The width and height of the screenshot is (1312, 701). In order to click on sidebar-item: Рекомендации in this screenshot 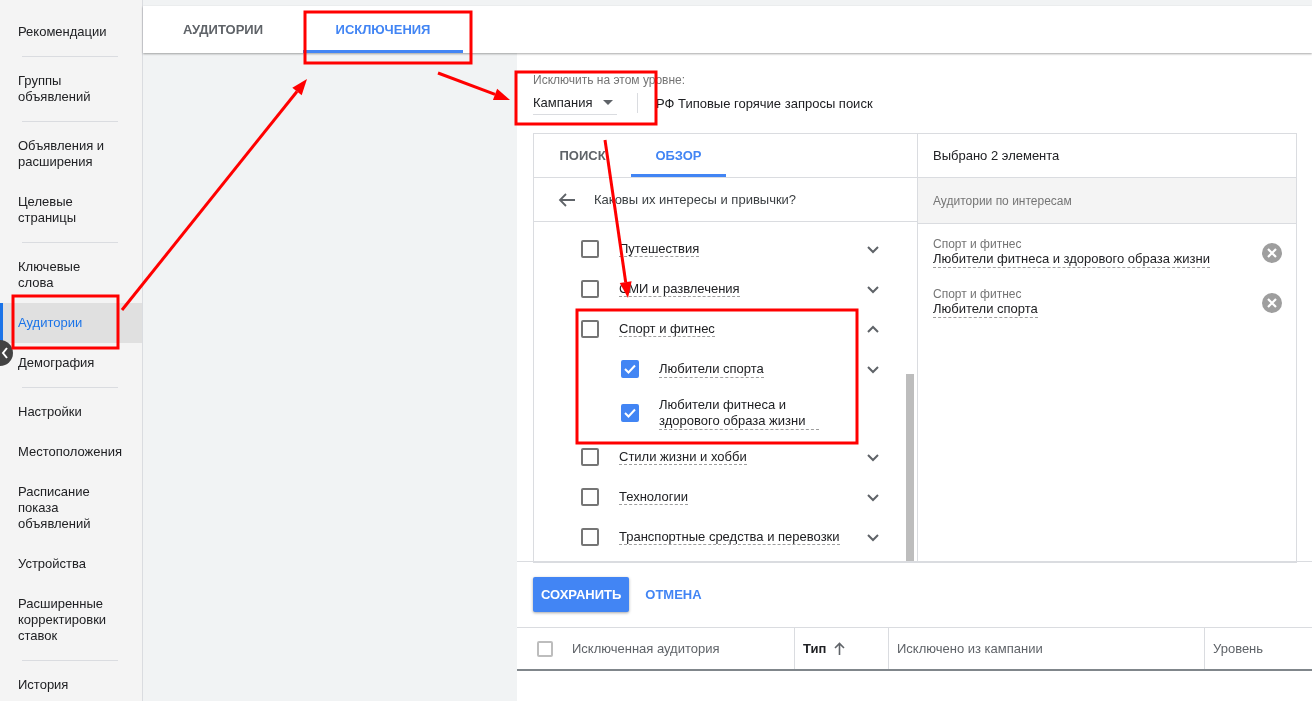, I will do `click(78, 32)`.